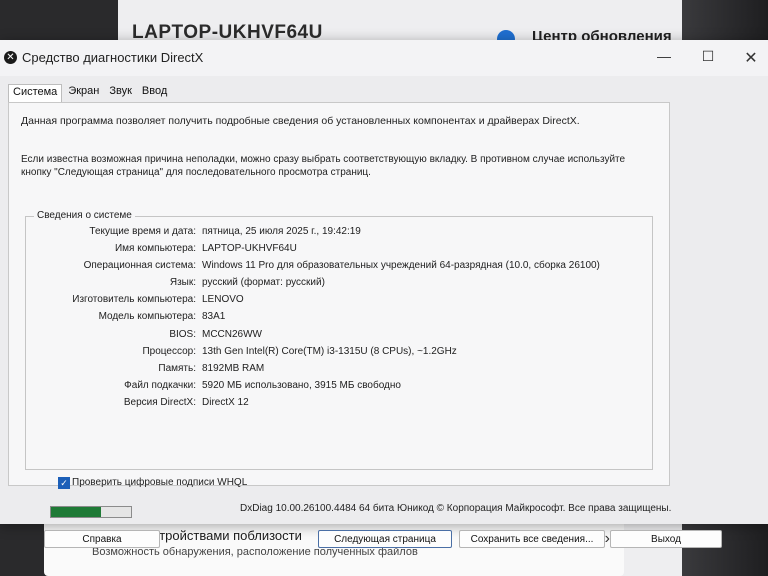  What do you see at coordinates (263, 282) in the screenshot?
I see `info-value: русский (формат: русский)` at bounding box center [263, 282].